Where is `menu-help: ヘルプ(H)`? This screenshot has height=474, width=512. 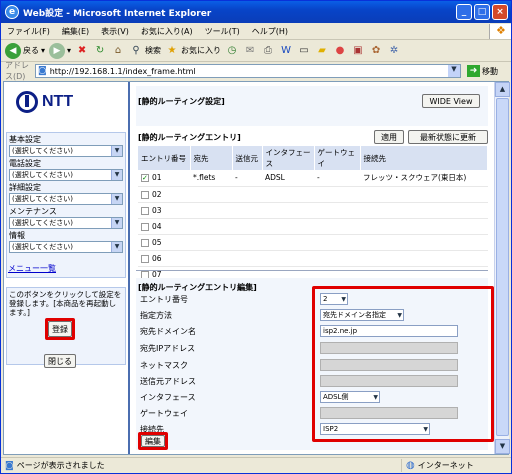
menu-help: ヘルプ(H) is located at coordinates (270, 31).